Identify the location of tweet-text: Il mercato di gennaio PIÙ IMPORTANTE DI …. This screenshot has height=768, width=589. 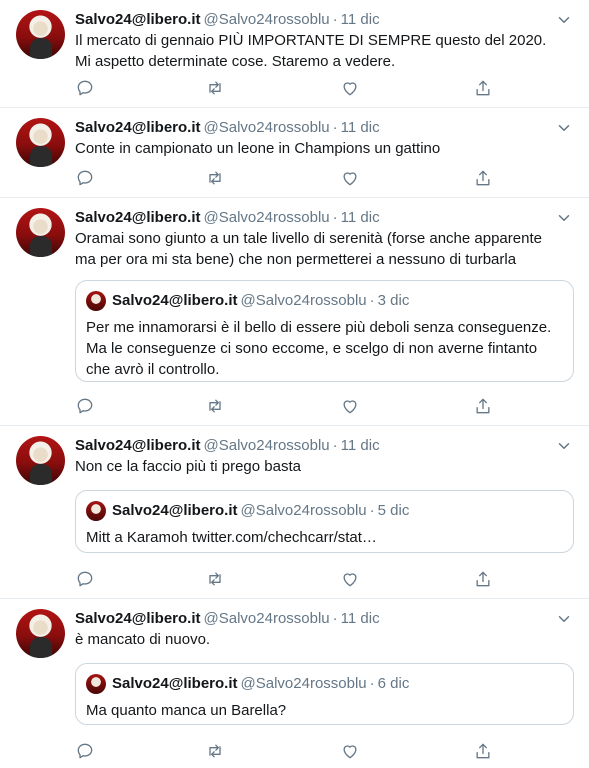
(311, 51).